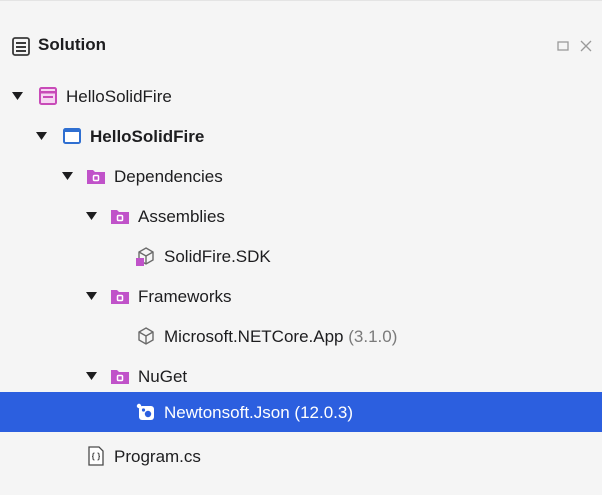  Describe the element at coordinates (301, 136) in the screenshot. I see `tree-row-project: HelloSolidFire` at that location.